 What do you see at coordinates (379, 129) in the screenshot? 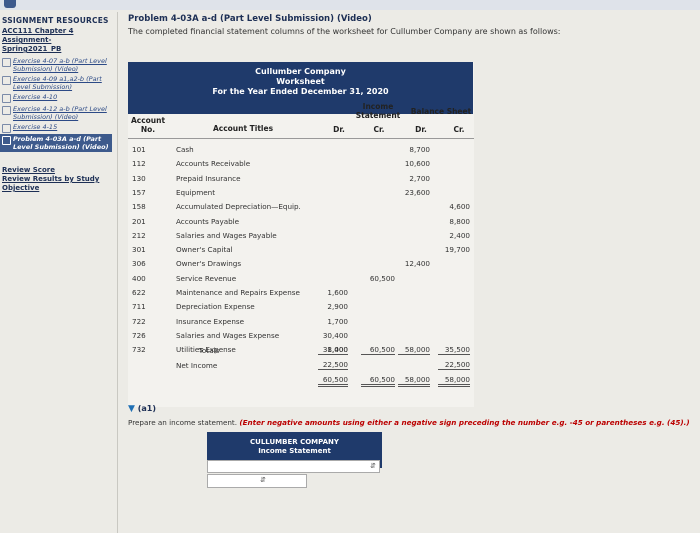
I see `is-cr-header: Cr.` at bounding box center [379, 129].